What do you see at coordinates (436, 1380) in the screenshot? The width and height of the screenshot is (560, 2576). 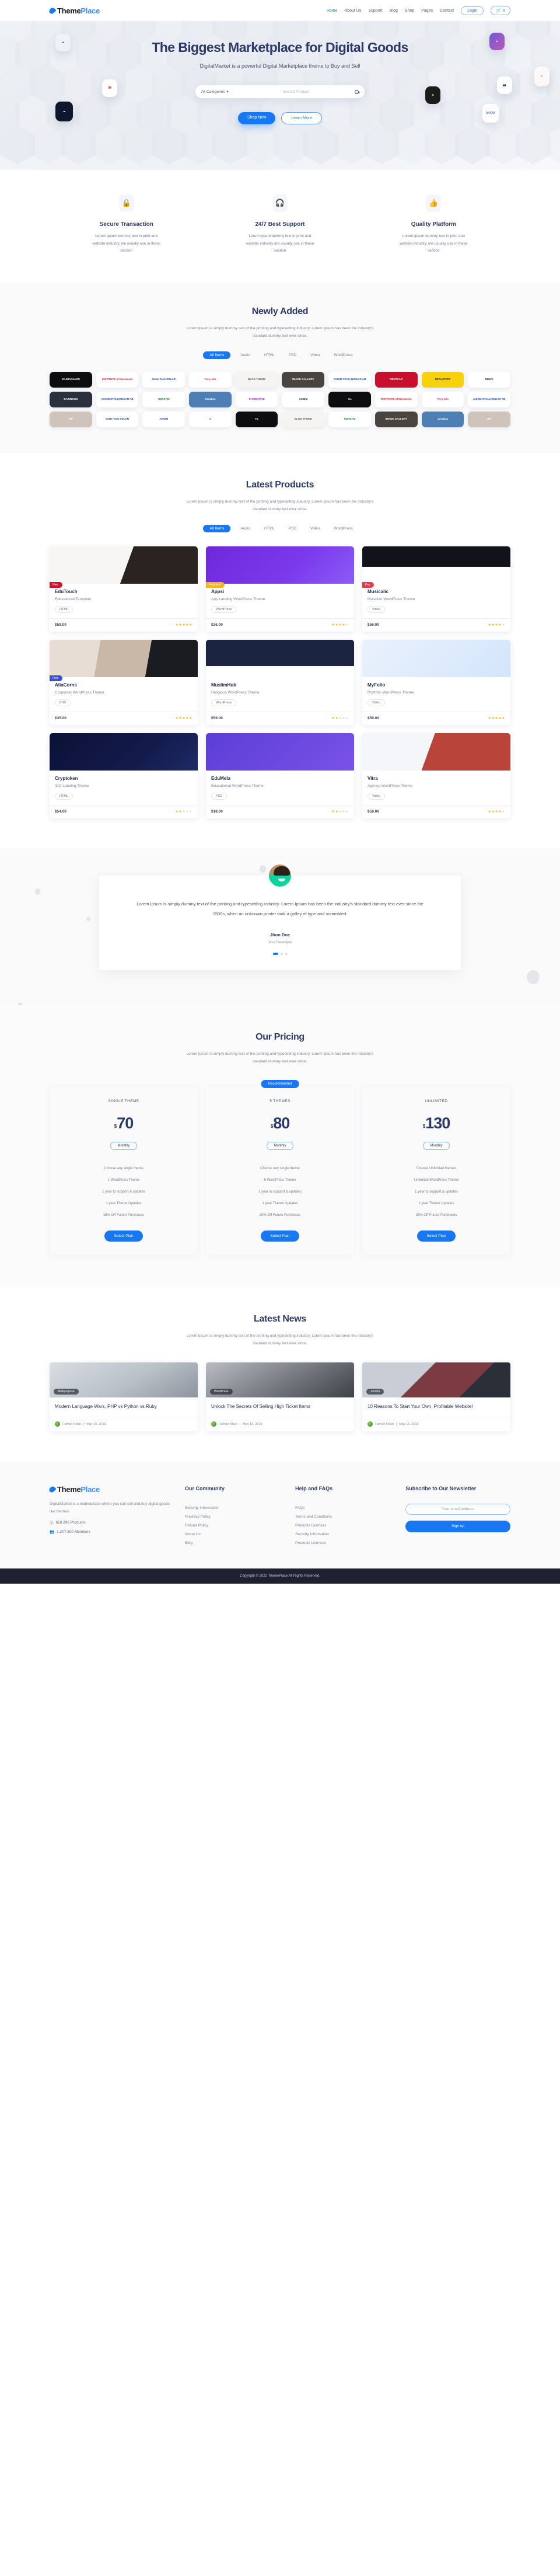 I see `news-thumbnail: Joomla` at bounding box center [436, 1380].